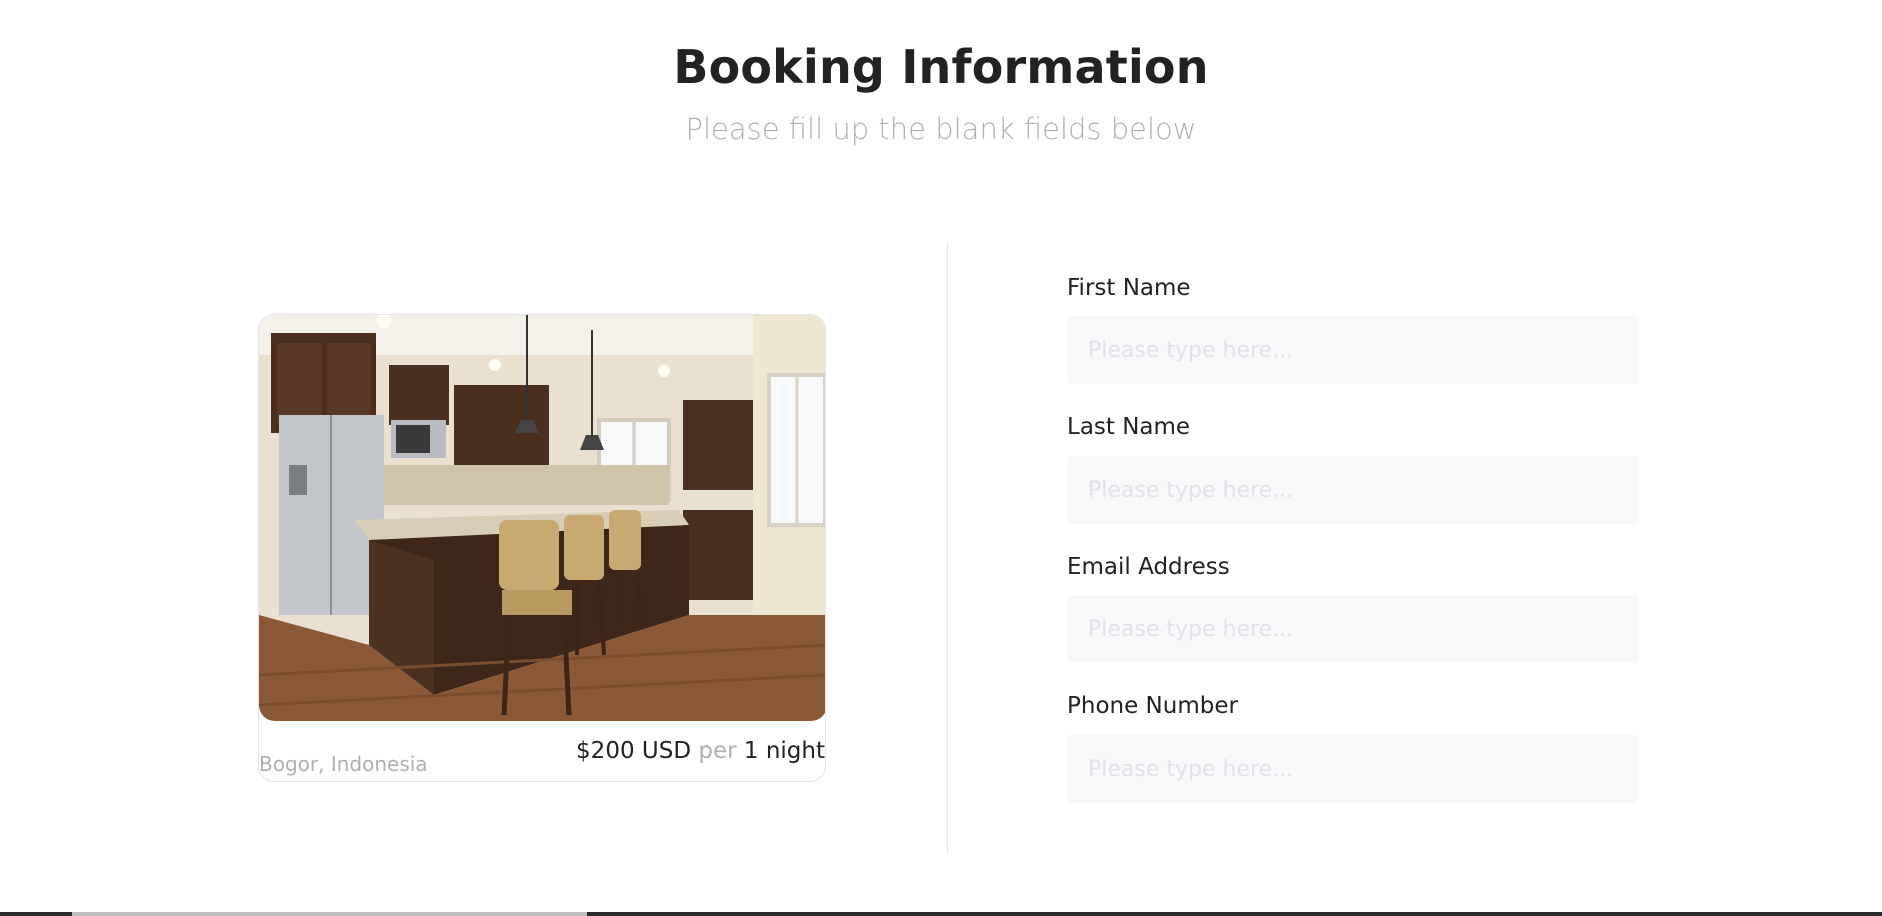 This screenshot has width=1882, height=916. I want to click on phone-number-label: Phone Number, so click(1152, 706).